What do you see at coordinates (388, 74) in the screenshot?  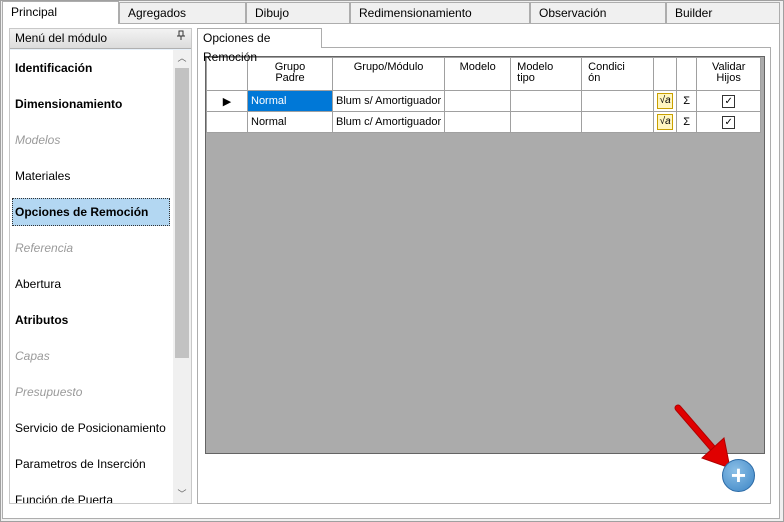 I see `col-grupo-modulo: Grupo/Módulo` at bounding box center [388, 74].